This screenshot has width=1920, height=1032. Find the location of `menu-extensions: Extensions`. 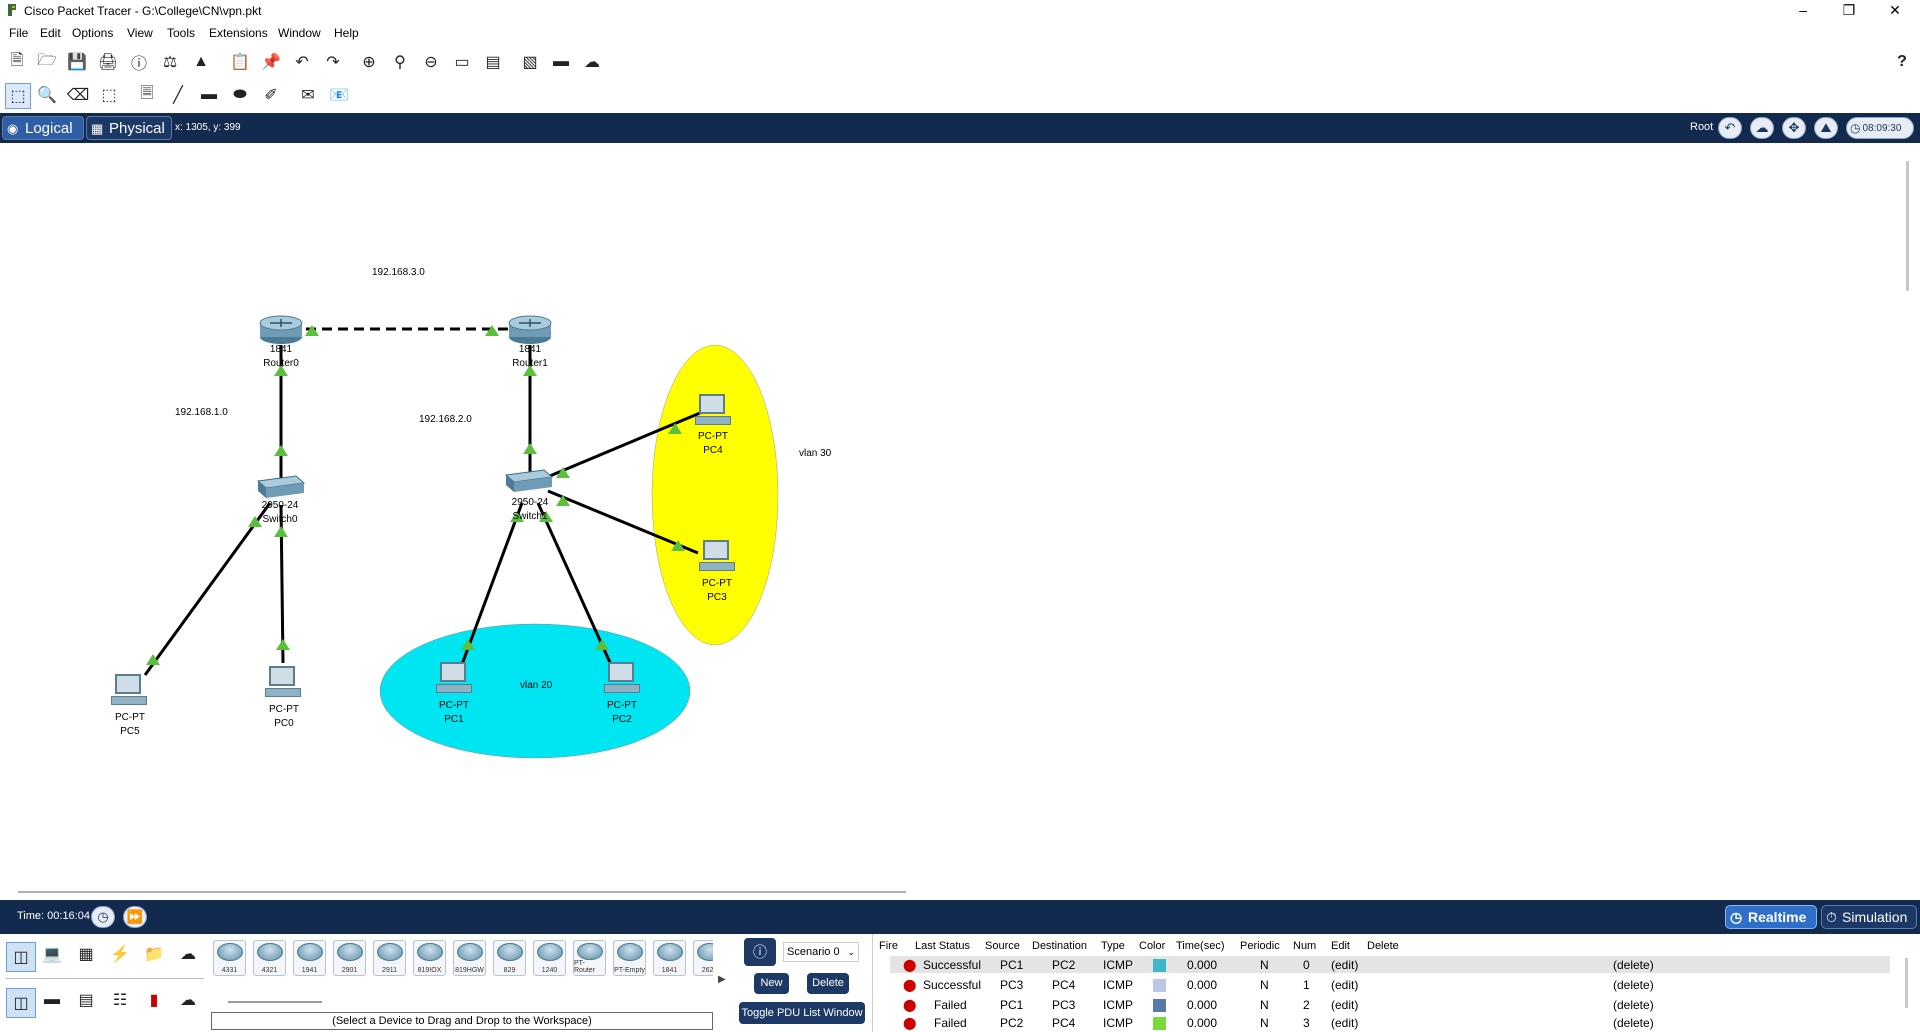

menu-extensions: Extensions is located at coordinates (238, 33).